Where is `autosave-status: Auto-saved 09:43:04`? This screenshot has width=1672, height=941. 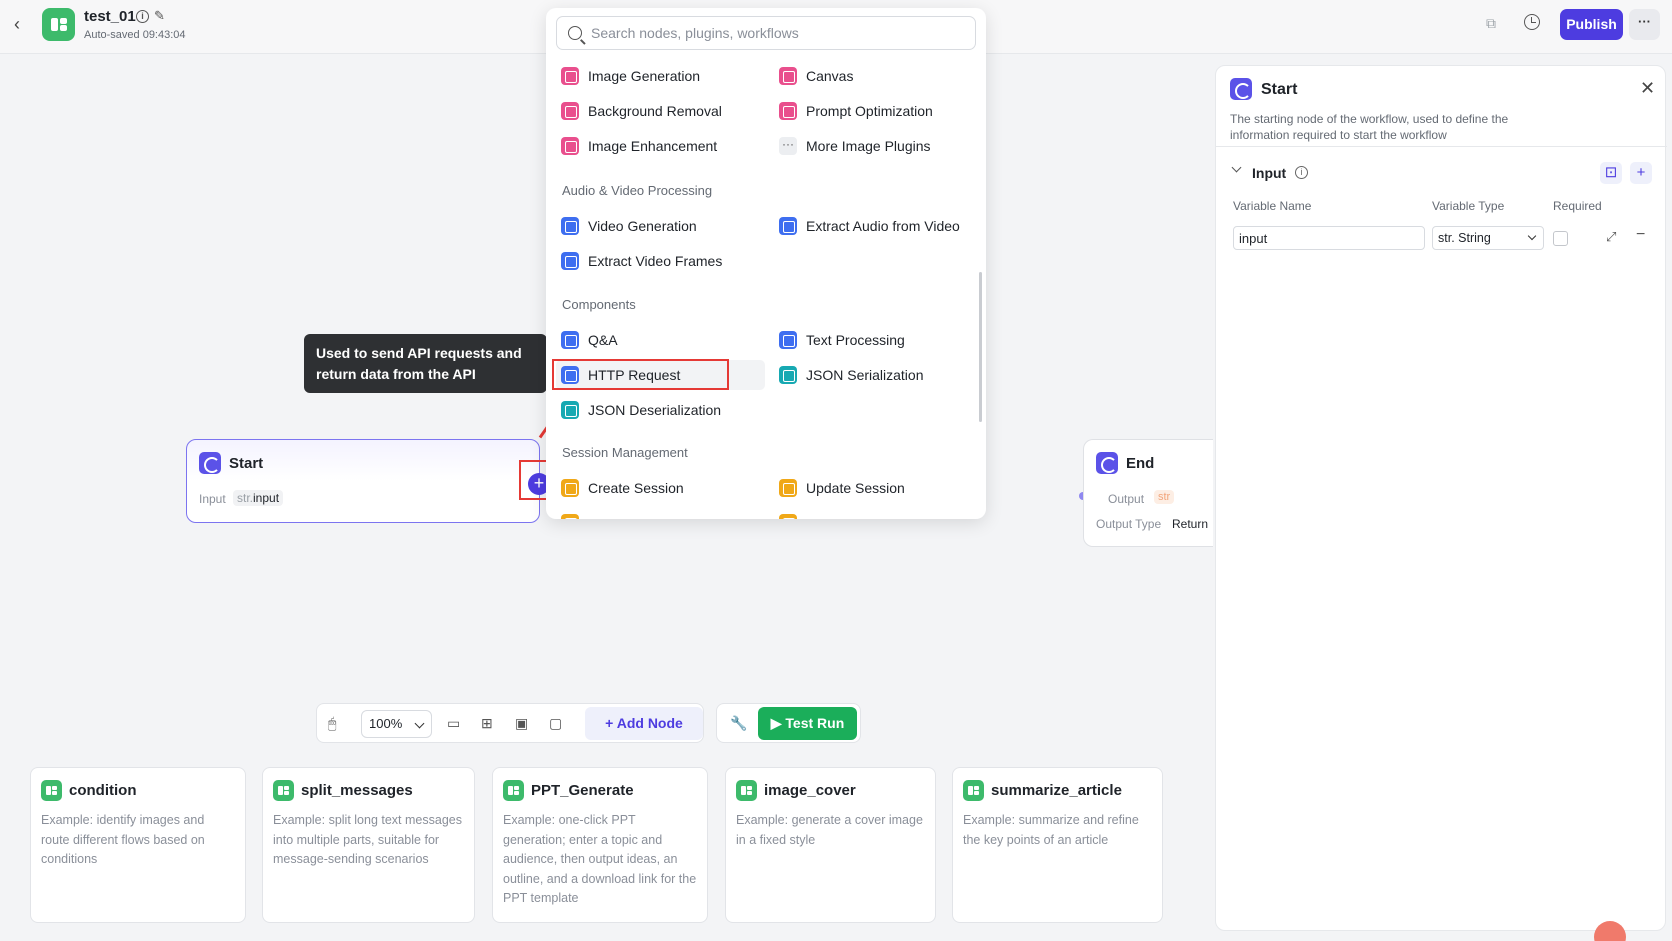
autosave-status: Auto-saved 09:43:04 is located at coordinates (135, 35).